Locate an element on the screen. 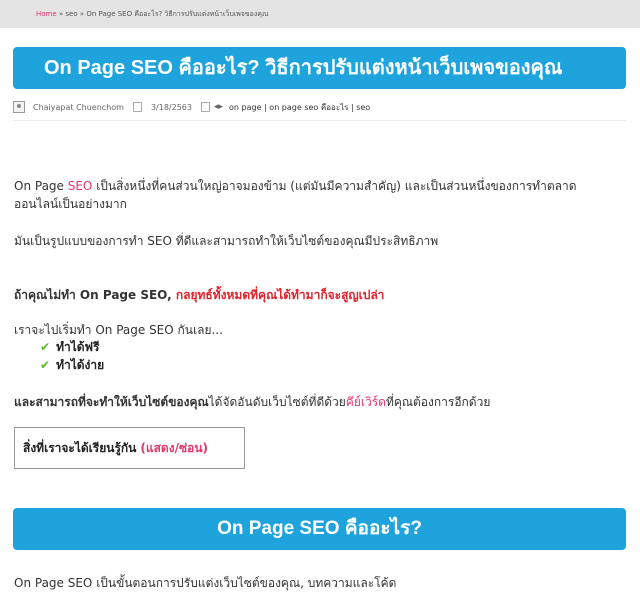  list-item: ✔ ทำได้ง่าย is located at coordinates (72, 365).